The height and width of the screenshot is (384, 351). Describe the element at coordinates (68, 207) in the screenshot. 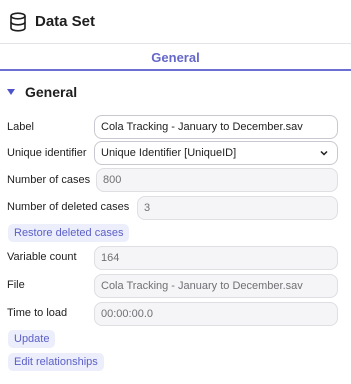

I see `number-of-deleted-cases-label: Number of deleted cases` at that location.